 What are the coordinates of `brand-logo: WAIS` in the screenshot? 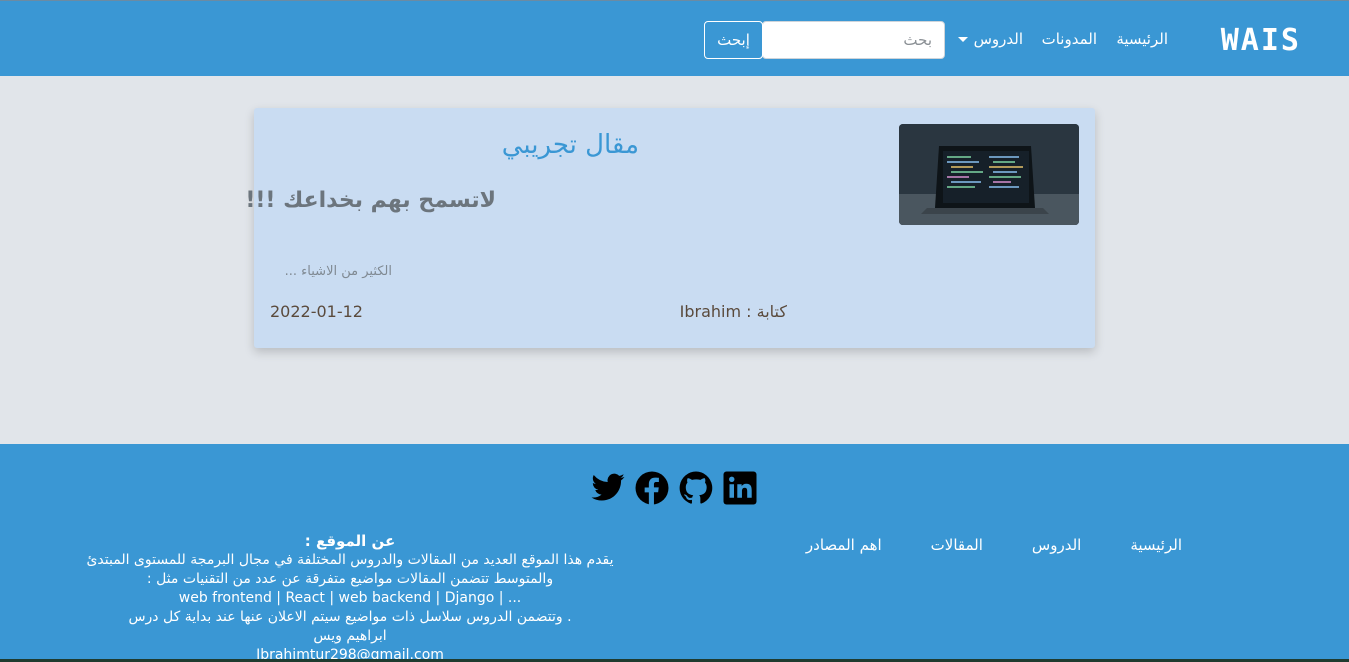 It's located at (1261, 40).